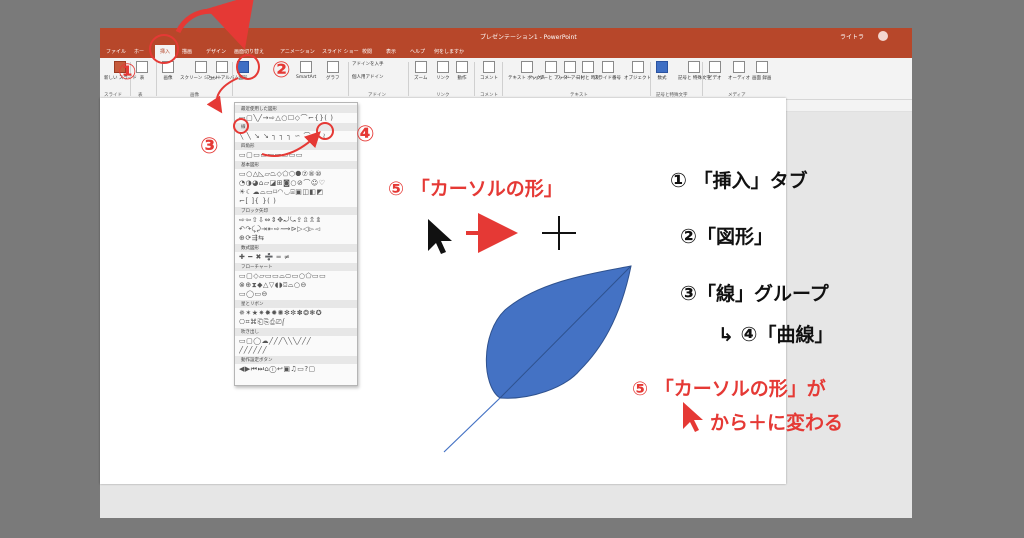 The width and height of the screenshot is (1024, 538). I want to click on arrow-lines-to-curve, so click(291, 144).